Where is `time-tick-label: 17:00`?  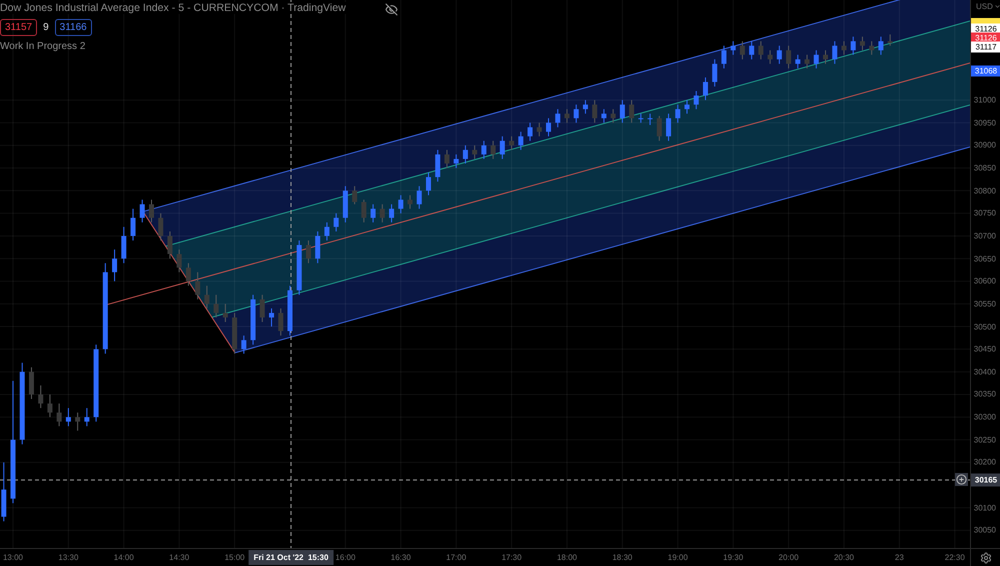
time-tick-label: 17:00 is located at coordinates (456, 557).